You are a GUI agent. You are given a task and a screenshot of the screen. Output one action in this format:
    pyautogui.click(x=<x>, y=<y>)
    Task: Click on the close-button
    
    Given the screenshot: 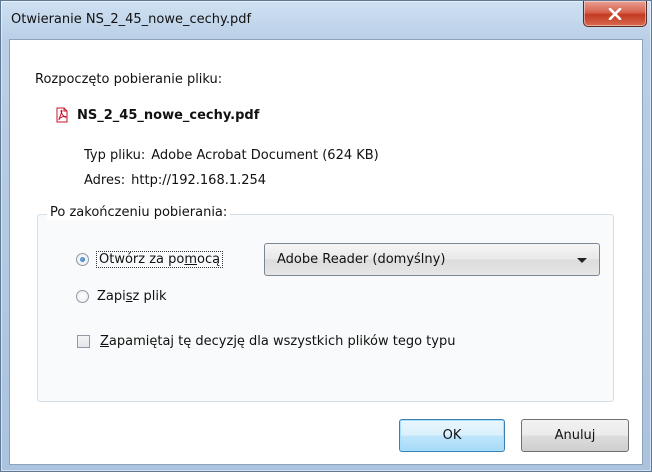 What is the action you would take?
    pyautogui.click(x=615, y=14)
    